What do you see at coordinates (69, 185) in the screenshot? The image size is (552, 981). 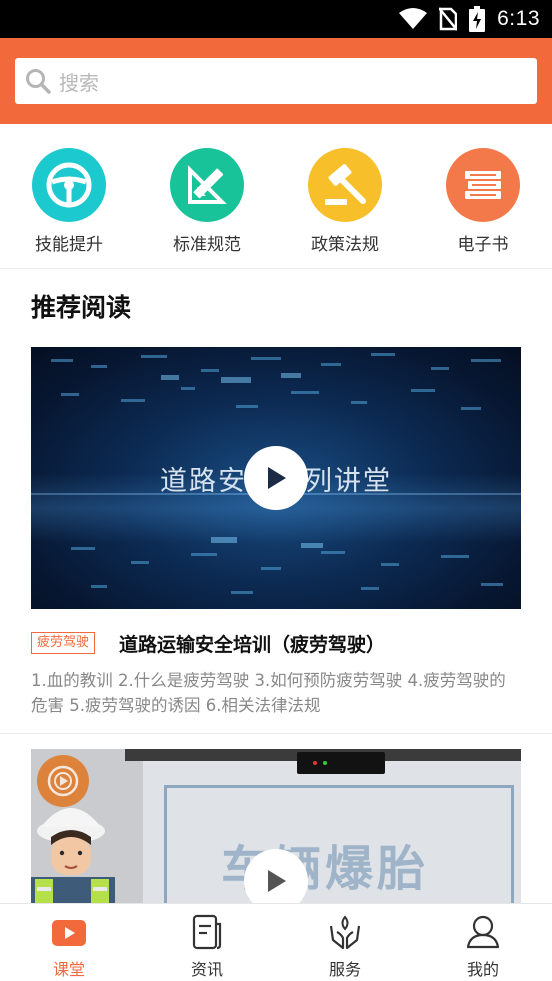 I see `steering-wheel-icon` at bounding box center [69, 185].